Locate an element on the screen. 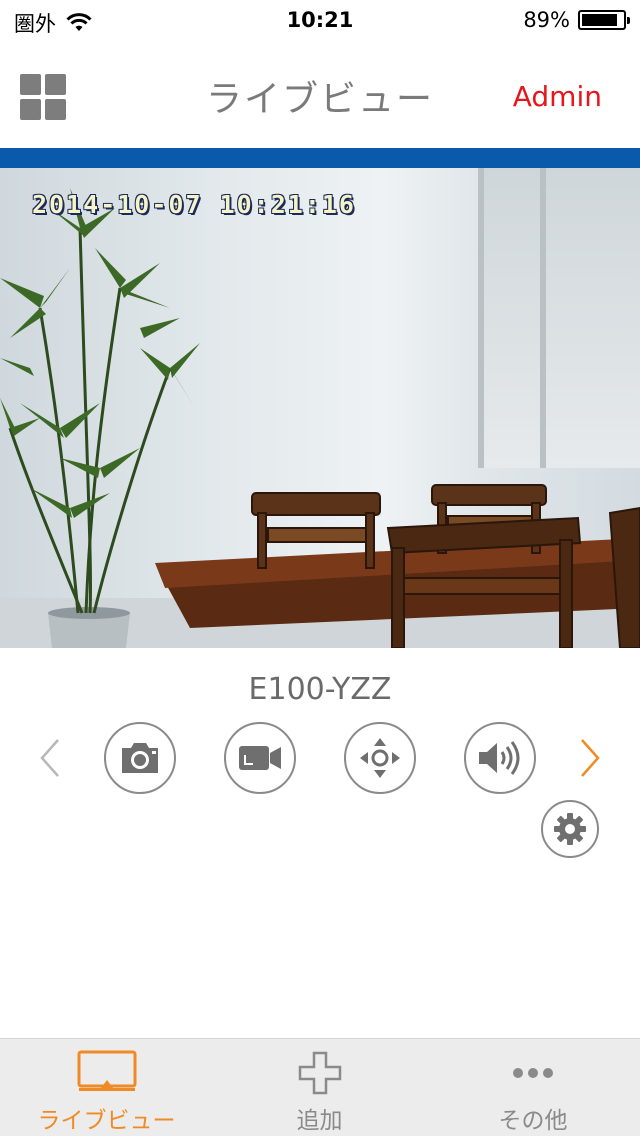 The height and width of the screenshot is (1136, 640). tab-label: ライブビュー is located at coordinates (106, 1121).